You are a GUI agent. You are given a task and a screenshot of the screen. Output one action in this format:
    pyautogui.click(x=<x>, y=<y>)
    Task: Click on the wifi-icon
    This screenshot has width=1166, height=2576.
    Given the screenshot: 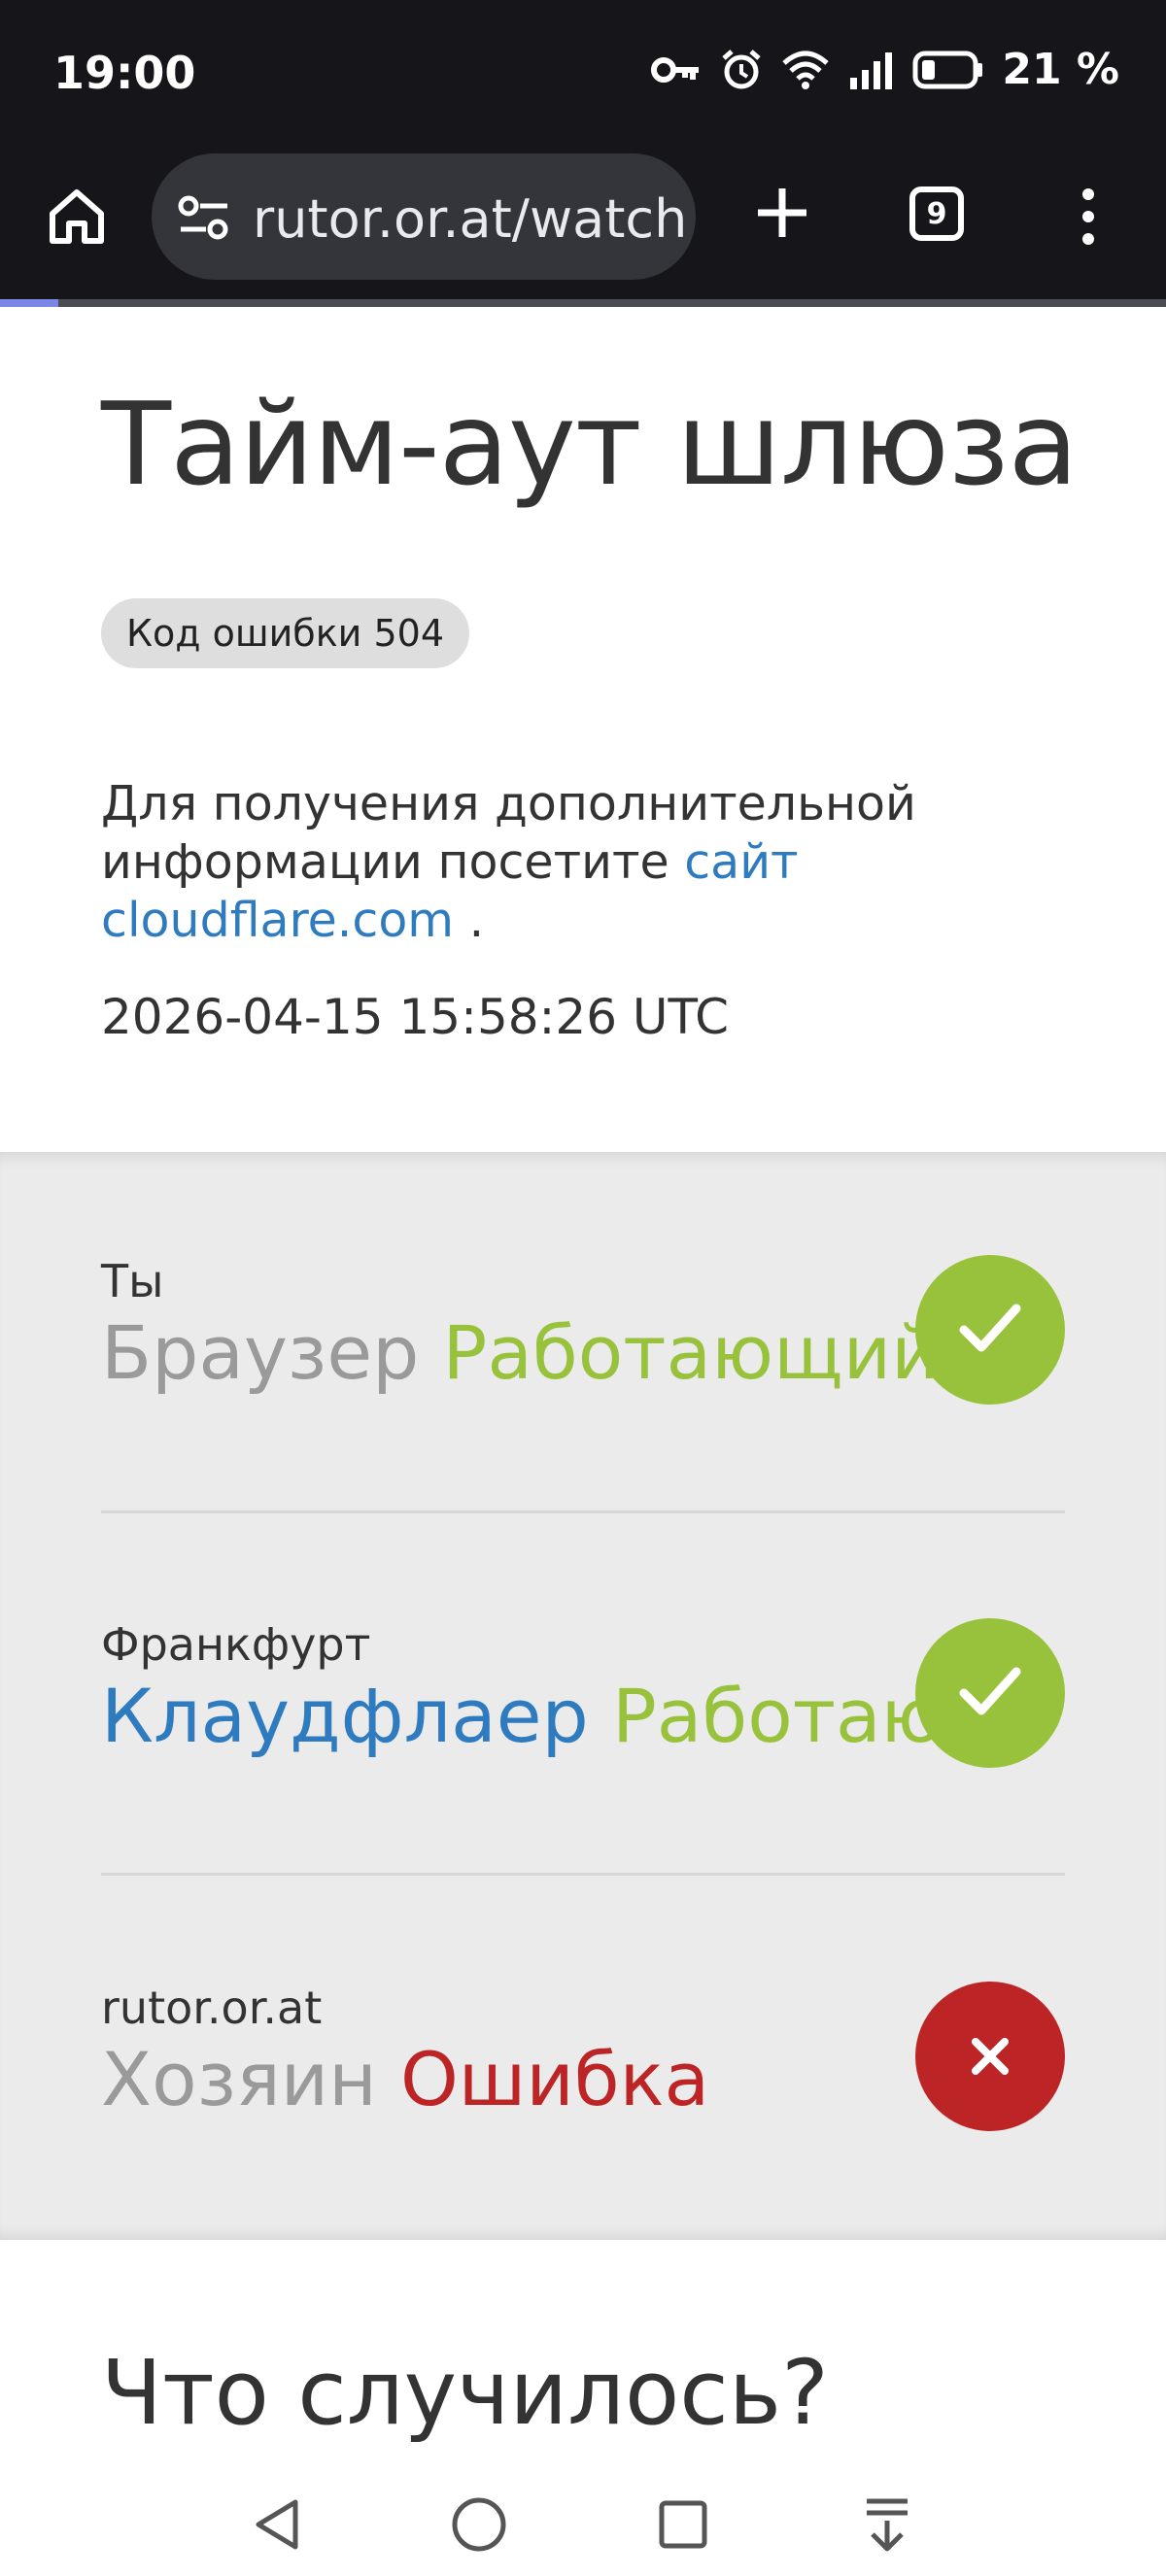 What is the action you would take?
    pyautogui.click(x=805, y=70)
    